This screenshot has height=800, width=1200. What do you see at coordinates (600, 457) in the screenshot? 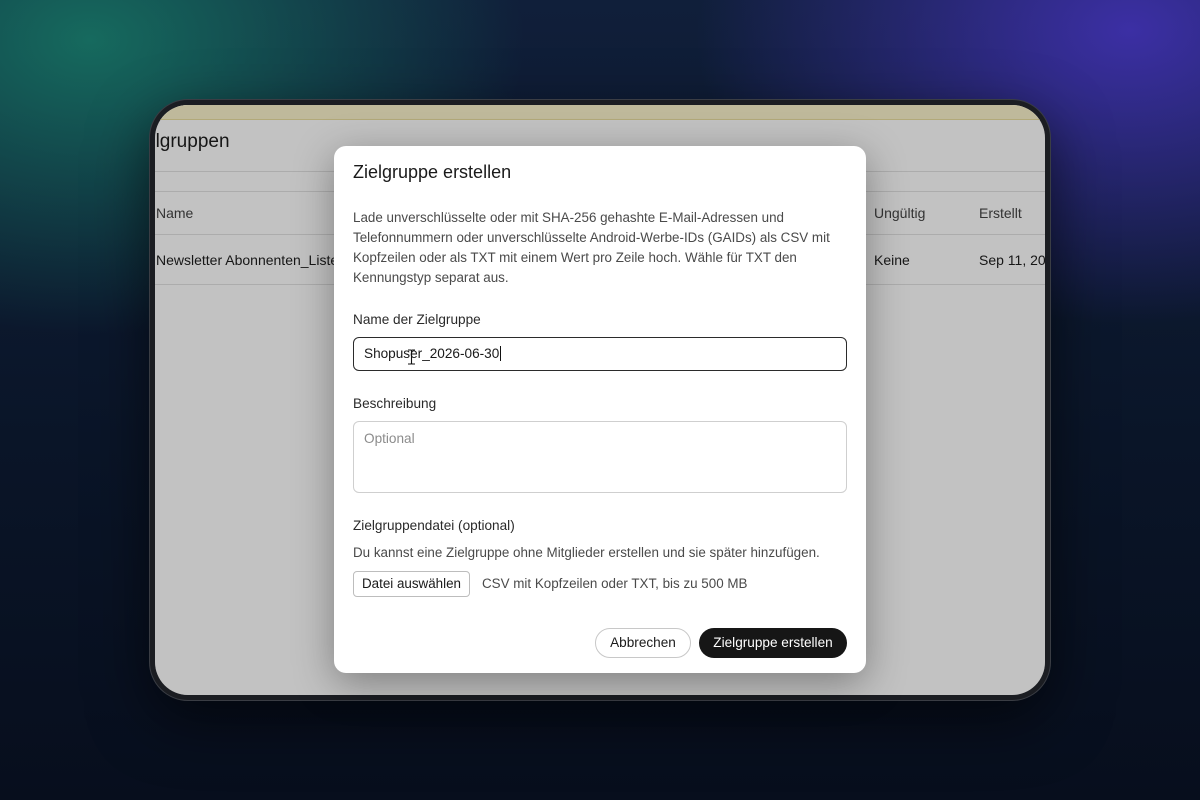
I see `description-textarea: Optional` at bounding box center [600, 457].